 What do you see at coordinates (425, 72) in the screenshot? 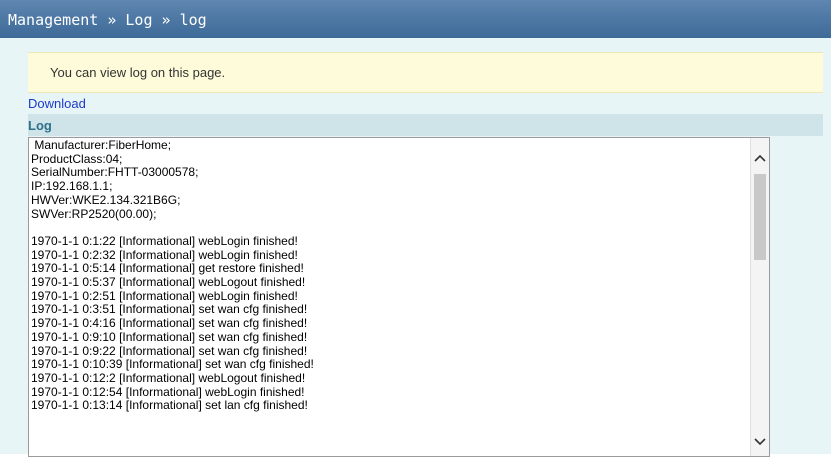
I see `info-message-box: You can view log on this page.` at bounding box center [425, 72].